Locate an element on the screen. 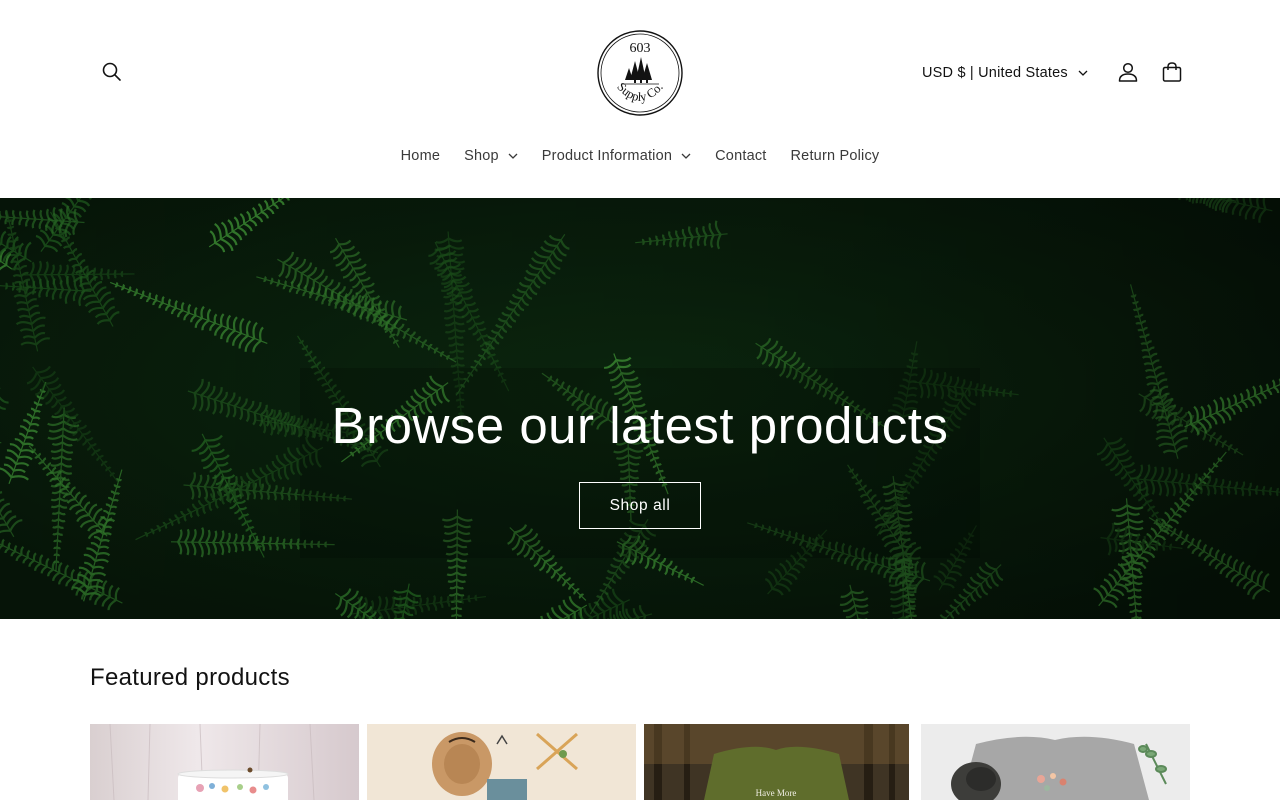 This screenshot has width=1280, height=800. nav-item-label: Contact is located at coordinates (741, 156).